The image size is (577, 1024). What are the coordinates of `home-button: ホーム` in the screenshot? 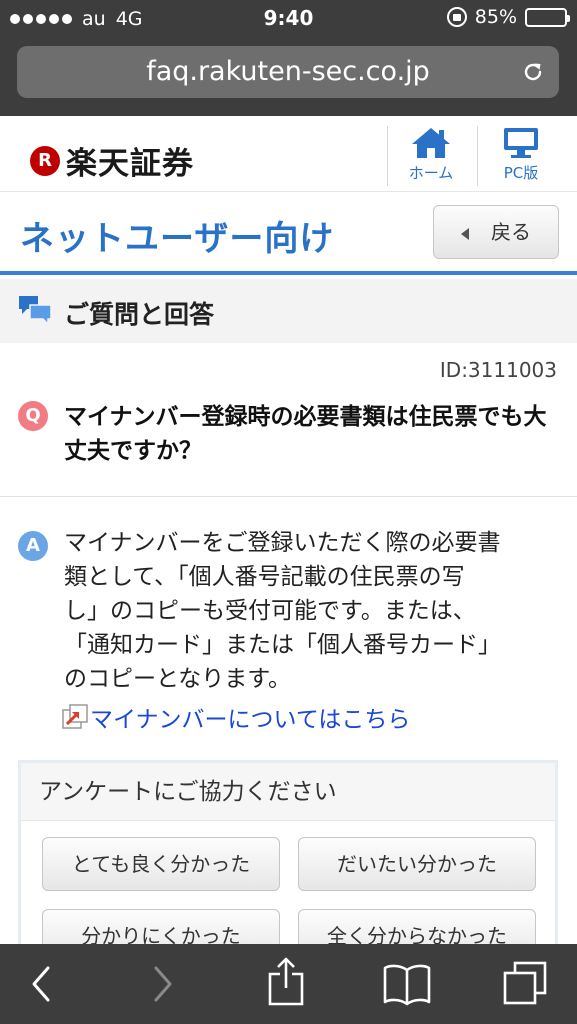 It's located at (431, 156).